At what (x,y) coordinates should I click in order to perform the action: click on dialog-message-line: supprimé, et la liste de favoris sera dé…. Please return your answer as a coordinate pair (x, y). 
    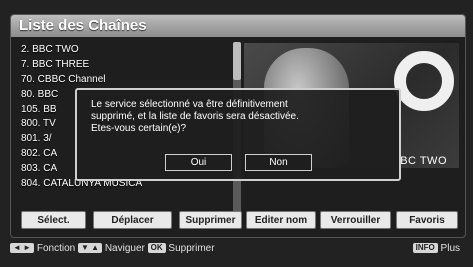
    Looking at the image, I should click on (195, 116).